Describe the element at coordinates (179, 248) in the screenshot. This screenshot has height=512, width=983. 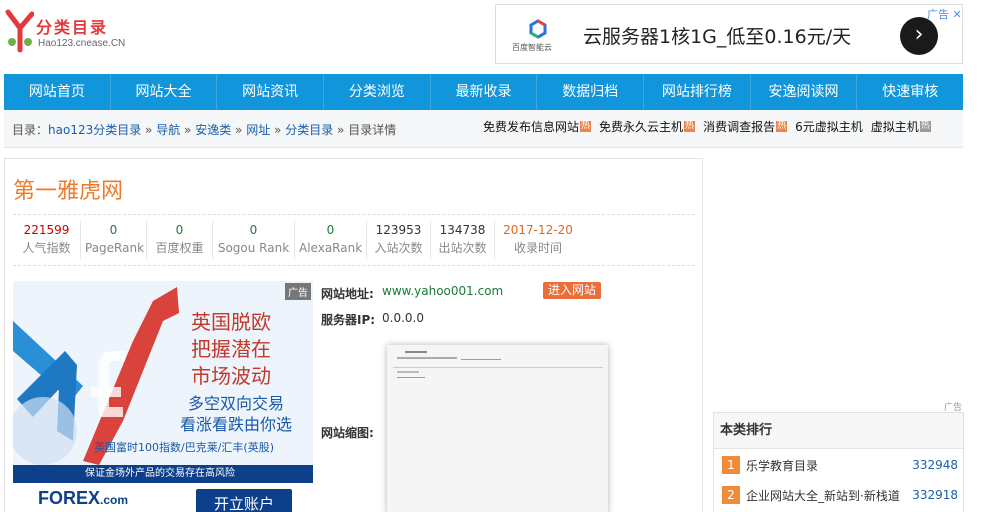
I see `stat-label: 百度权重` at that location.